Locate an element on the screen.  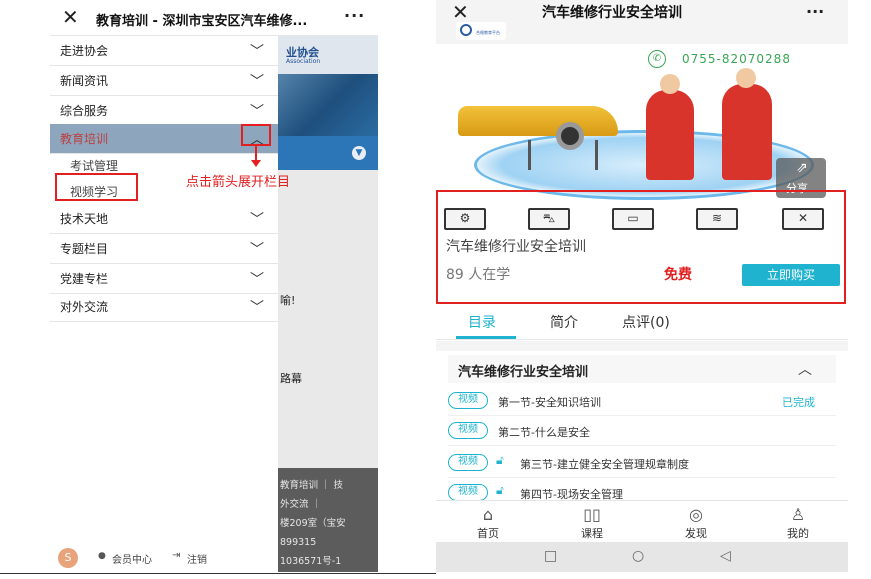
nav-label: 发现 is located at coordinates (696, 533).